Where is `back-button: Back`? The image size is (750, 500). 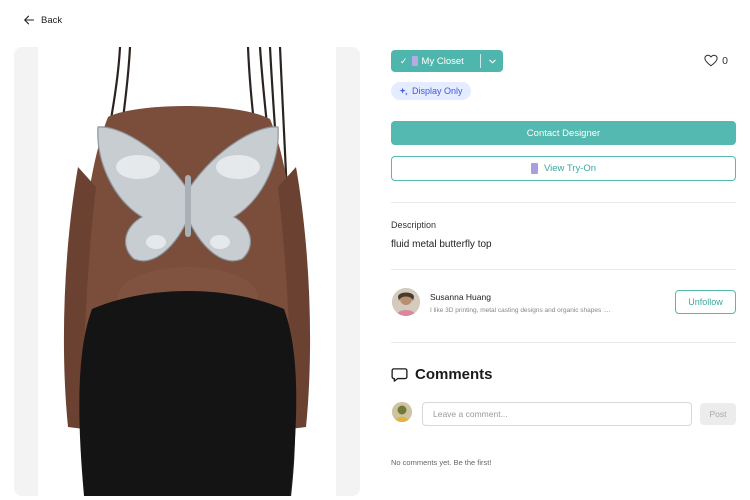 back-button: Back is located at coordinates (42, 20).